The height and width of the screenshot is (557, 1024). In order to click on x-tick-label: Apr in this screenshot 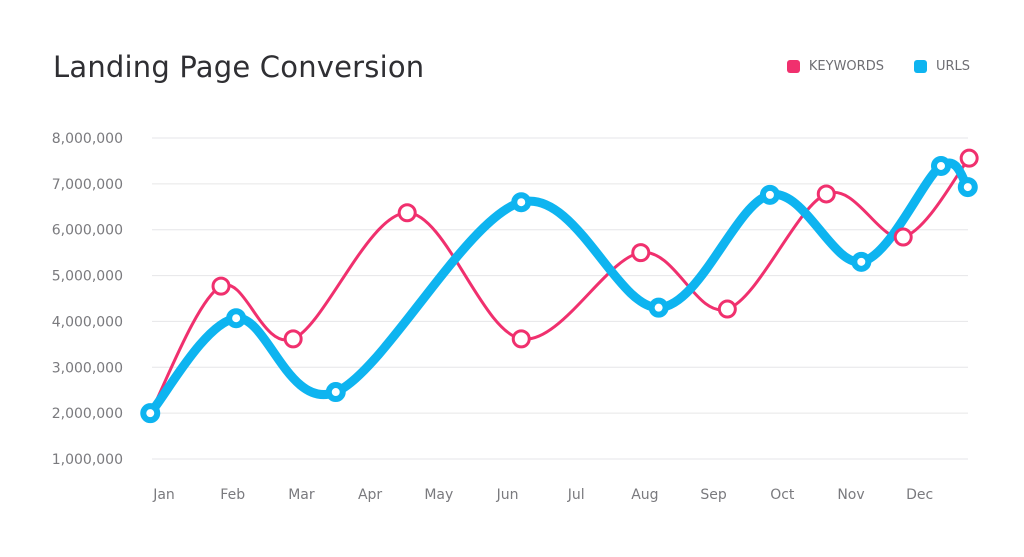, I will do `click(370, 495)`.